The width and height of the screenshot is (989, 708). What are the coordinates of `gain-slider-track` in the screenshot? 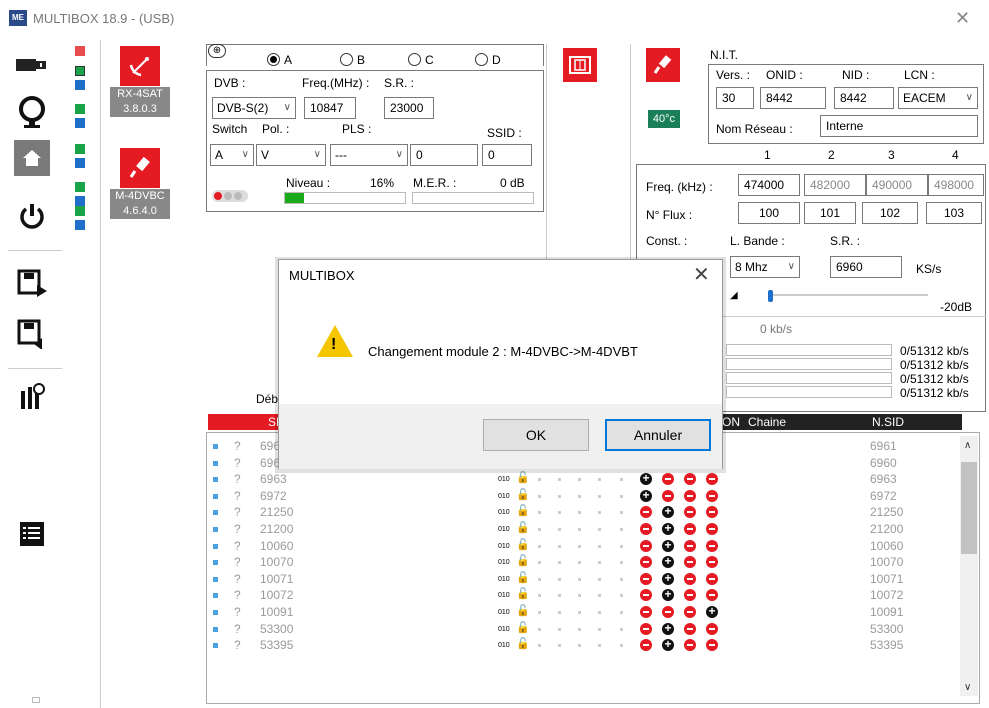 It's located at (848, 295).